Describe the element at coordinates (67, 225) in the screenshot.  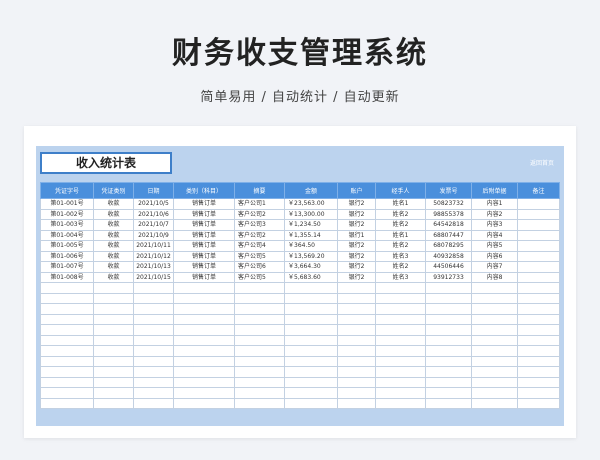
I see `table-cell: 第01-003号` at that location.